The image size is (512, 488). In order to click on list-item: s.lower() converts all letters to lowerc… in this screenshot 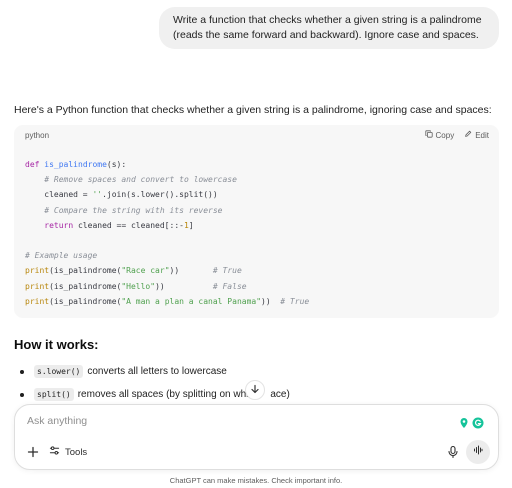, I will do `click(155, 371)`.